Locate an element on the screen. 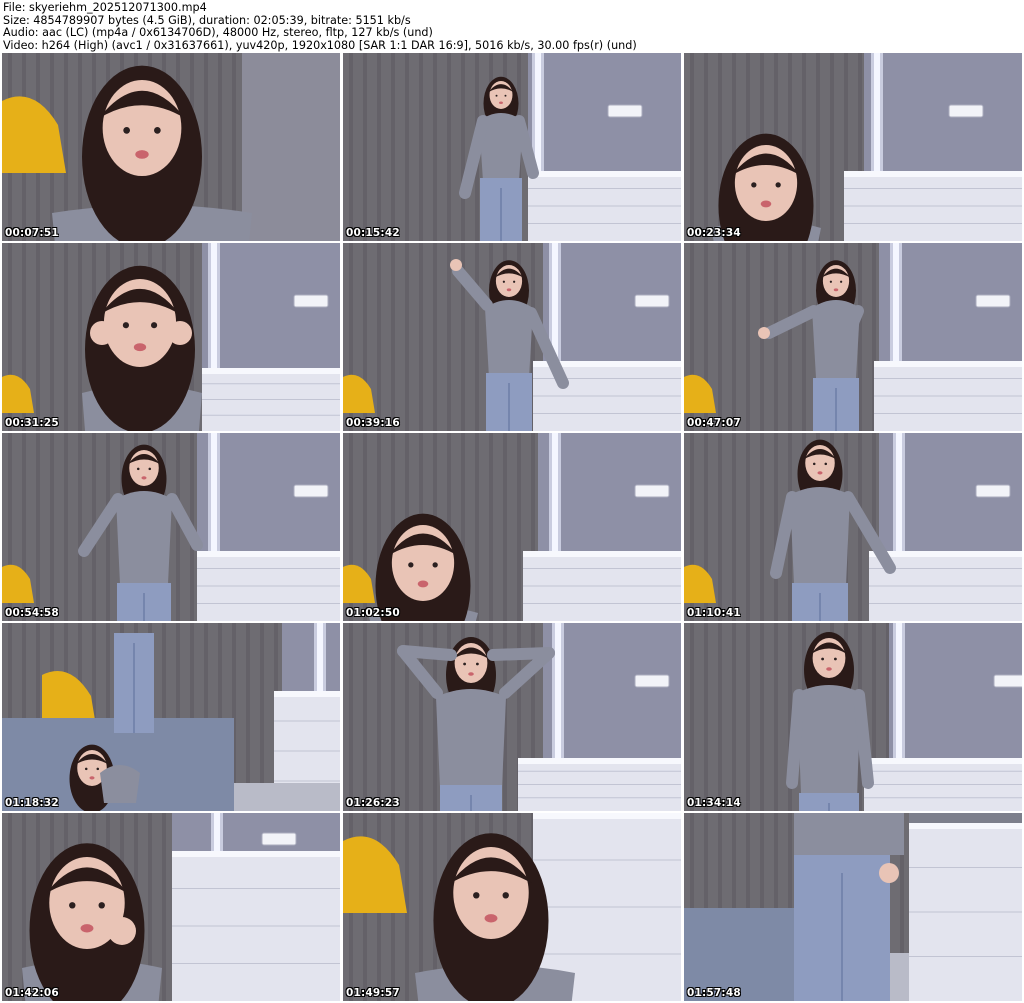 This screenshot has height=1003, width=1024. thumbnail-timestamp: 00:23:34 is located at coordinates (714, 233).